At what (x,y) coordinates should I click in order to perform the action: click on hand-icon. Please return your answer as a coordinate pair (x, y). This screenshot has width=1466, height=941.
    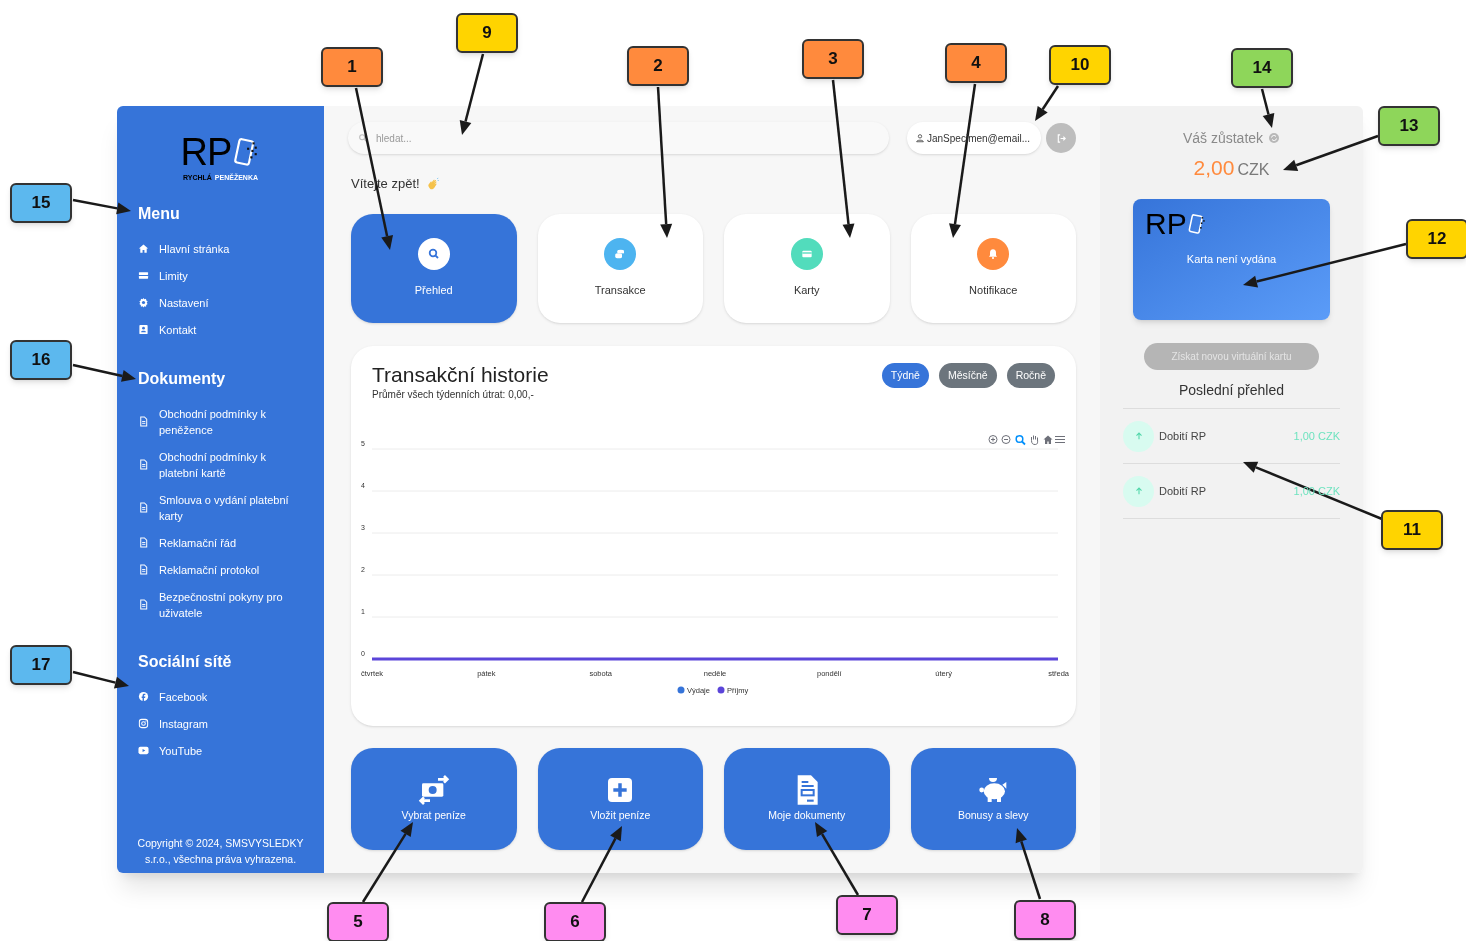
    Looking at the image, I should click on (1034, 440).